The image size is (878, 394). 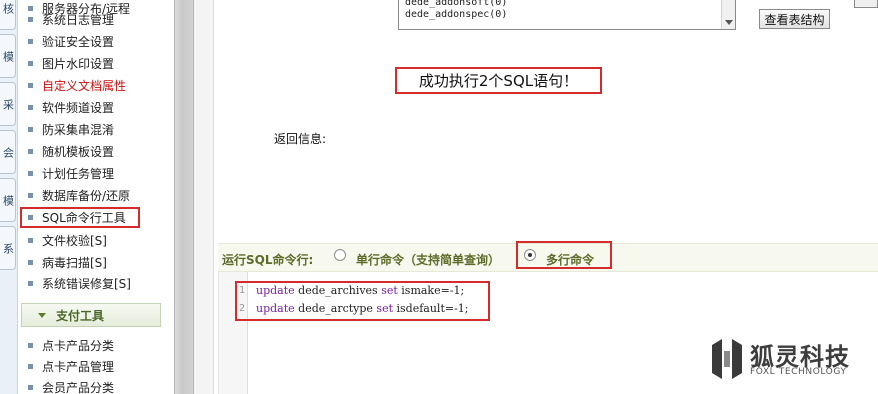 I want to click on menu-item-random-template: 随机模板设置, so click(x=96, y=151).